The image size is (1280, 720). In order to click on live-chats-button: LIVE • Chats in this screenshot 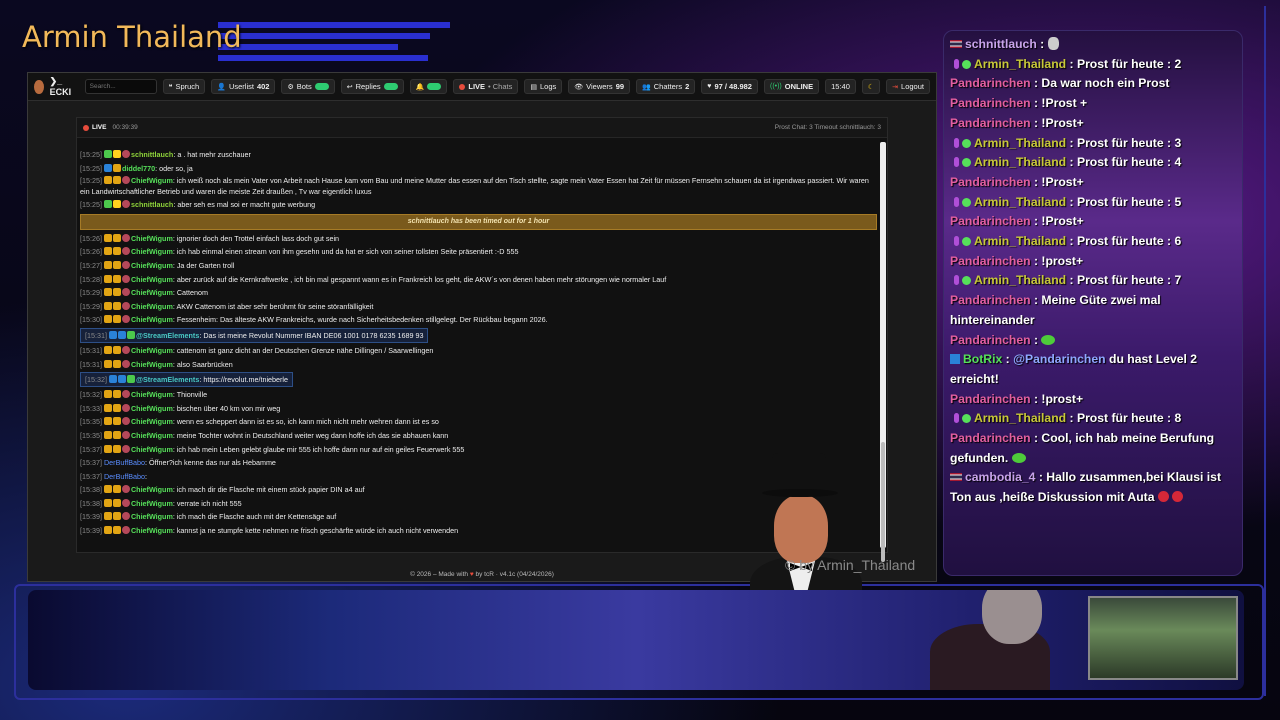, I will do `click(486, 86)`.